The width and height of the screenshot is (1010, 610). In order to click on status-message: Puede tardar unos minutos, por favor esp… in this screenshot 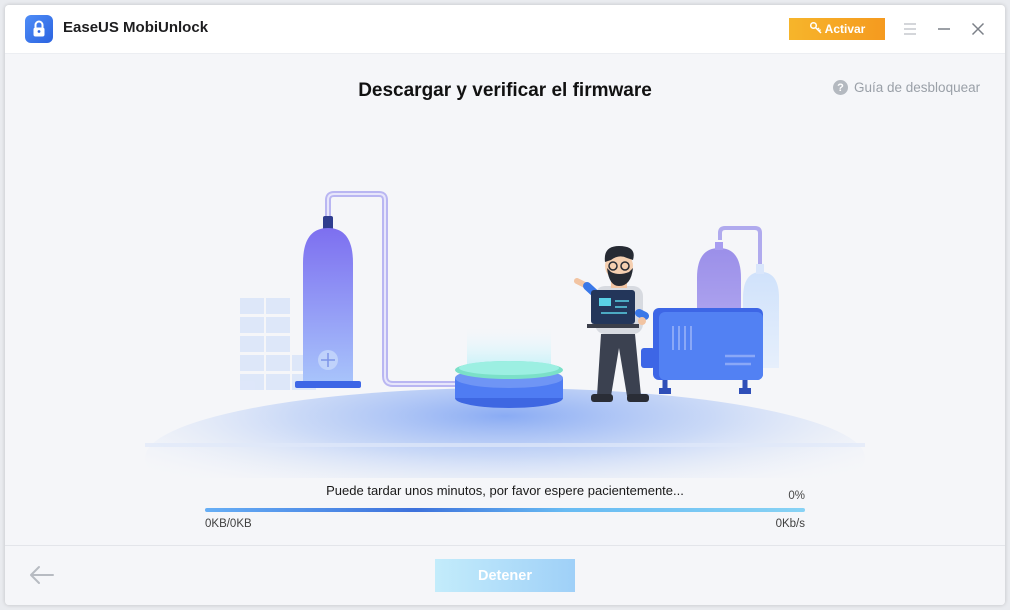, I will do `click(505, 490)`.